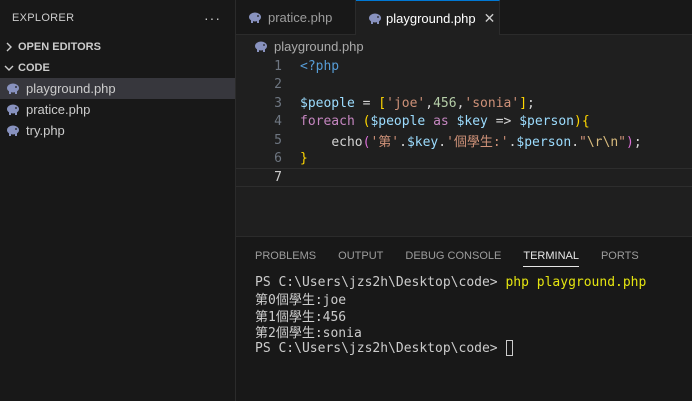 This screenshot has height=401, width=692. I want to click on code-line-current: 7, so click(464, 177).